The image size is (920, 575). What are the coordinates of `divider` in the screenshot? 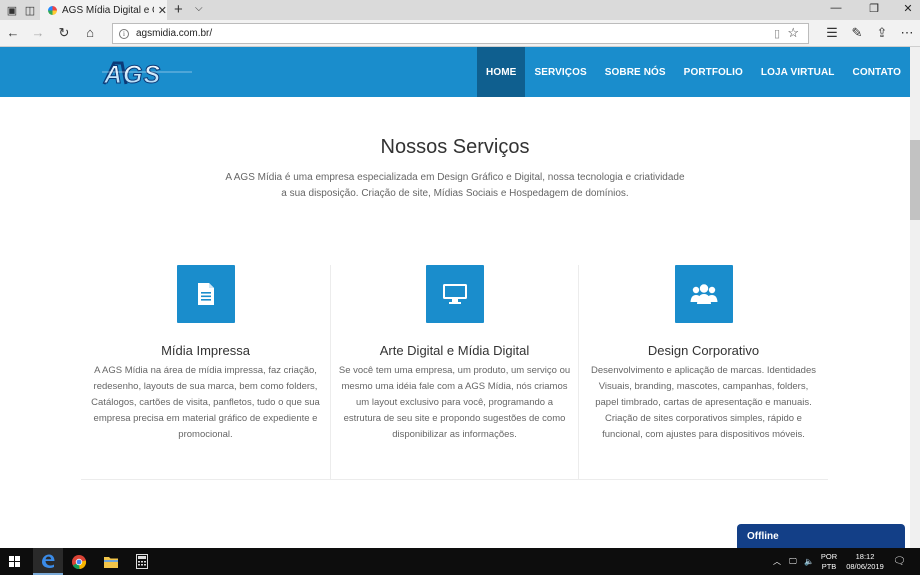 It's located at (454, 479).